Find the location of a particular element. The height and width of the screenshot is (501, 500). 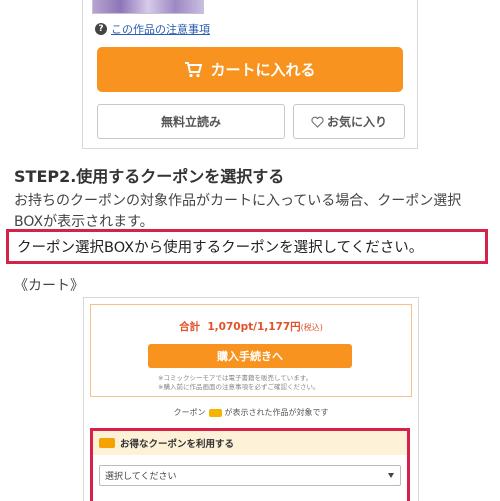

add-to-cart-label: カートに入れる is located at coordinates (263, 70).